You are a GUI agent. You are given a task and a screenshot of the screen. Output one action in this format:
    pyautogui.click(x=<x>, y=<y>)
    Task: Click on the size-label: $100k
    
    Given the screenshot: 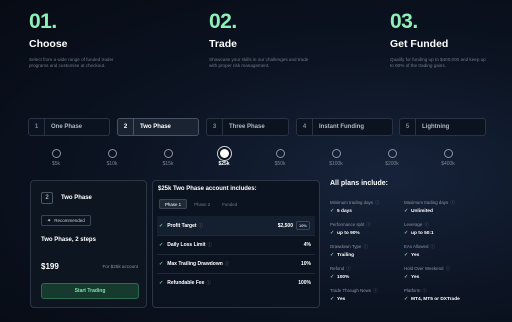 What is the action you would take?
    pyautogui.click(x=336, y=164)
    